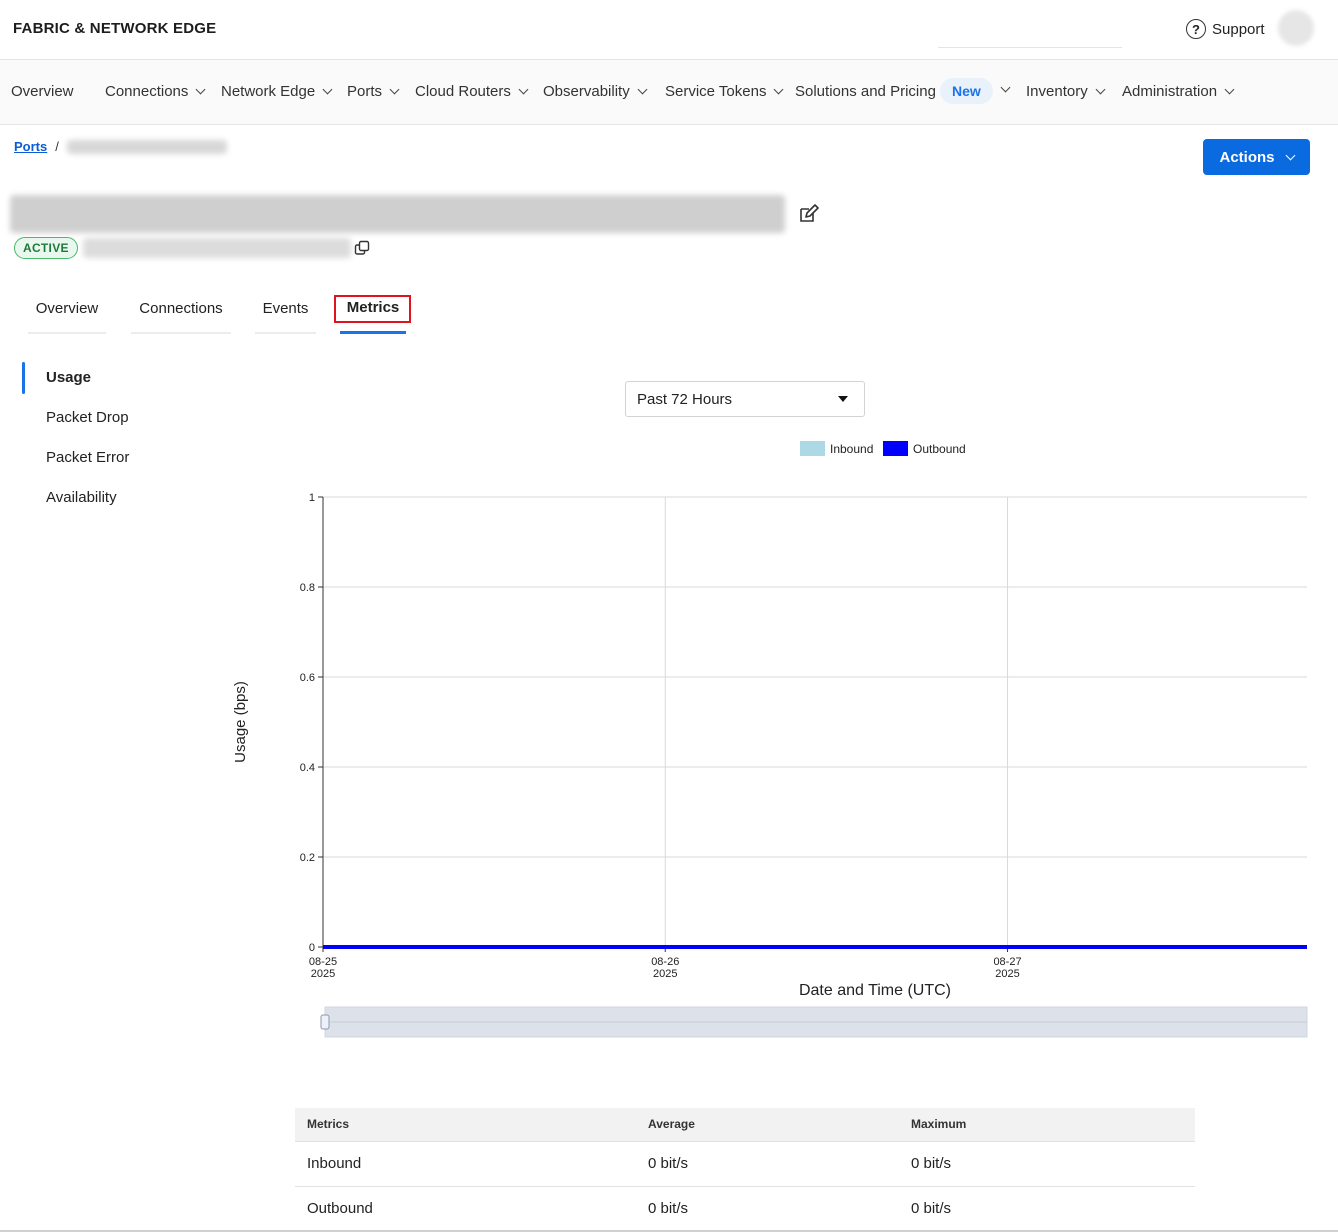 The height and width of the screenshot is (1232, 1338). Describe the element at coordinates (325, 1022) in the screenshot. I see `range-brush-handle` at that location.